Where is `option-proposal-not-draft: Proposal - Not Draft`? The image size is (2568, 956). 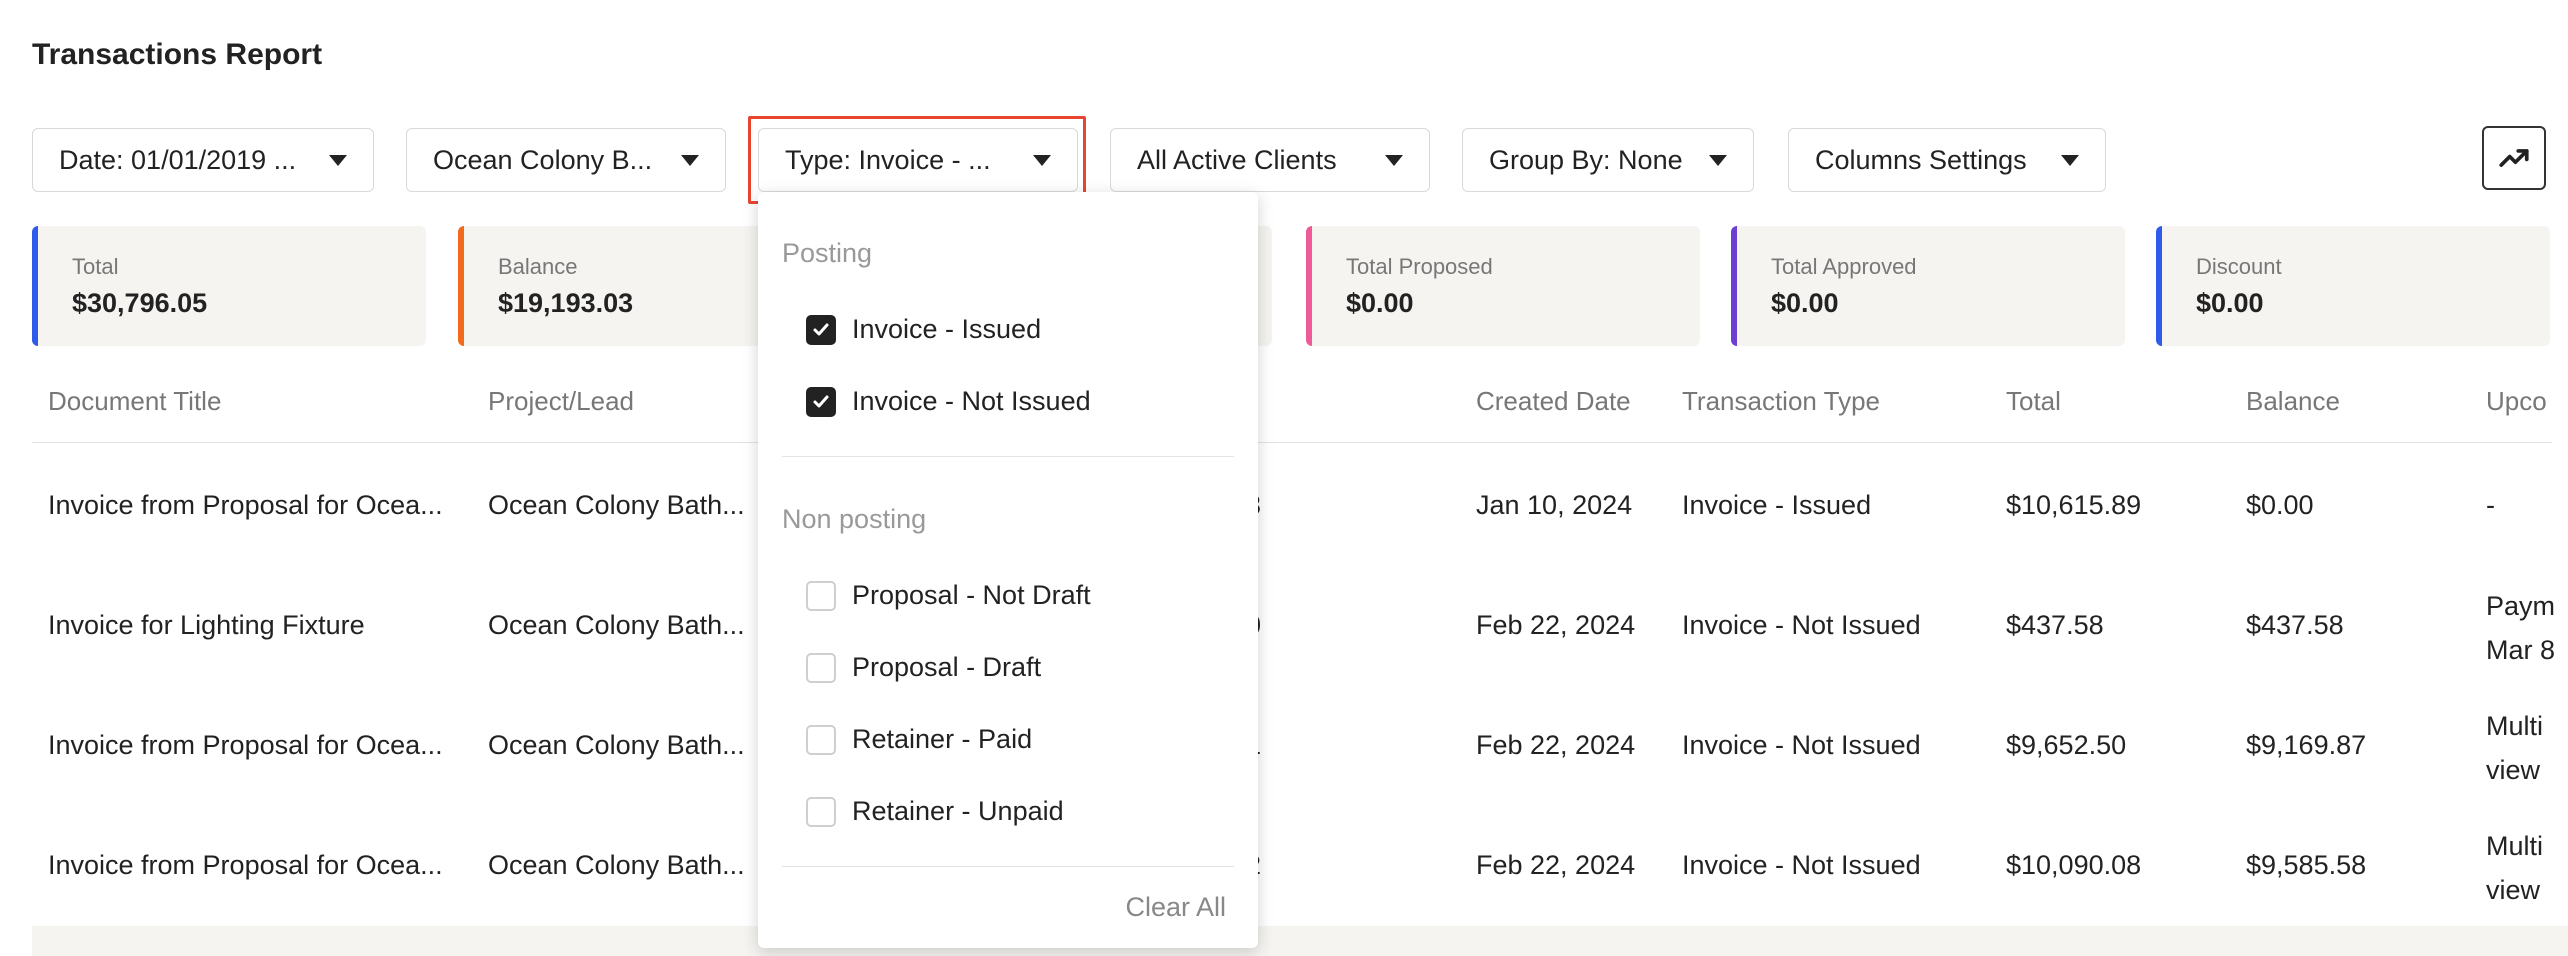
option-proposal-not-draft: Proposal - Not Draft is located at coordinates (948, 595).